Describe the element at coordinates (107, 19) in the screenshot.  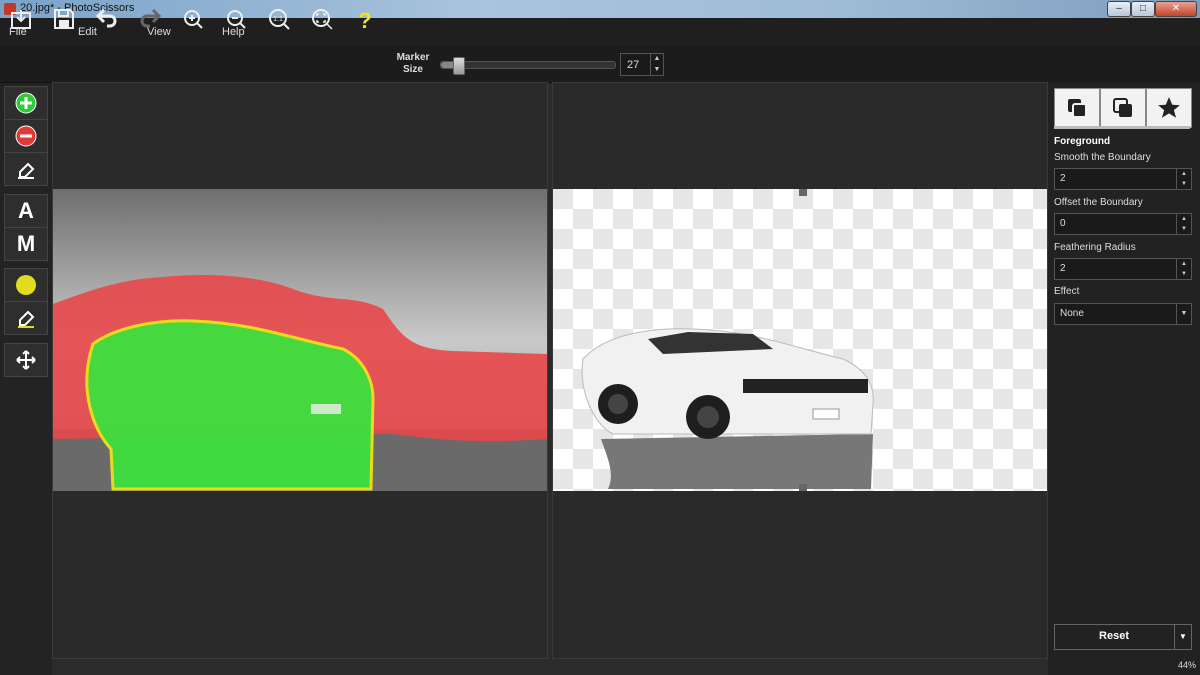
I see `undo-icon` at that location.